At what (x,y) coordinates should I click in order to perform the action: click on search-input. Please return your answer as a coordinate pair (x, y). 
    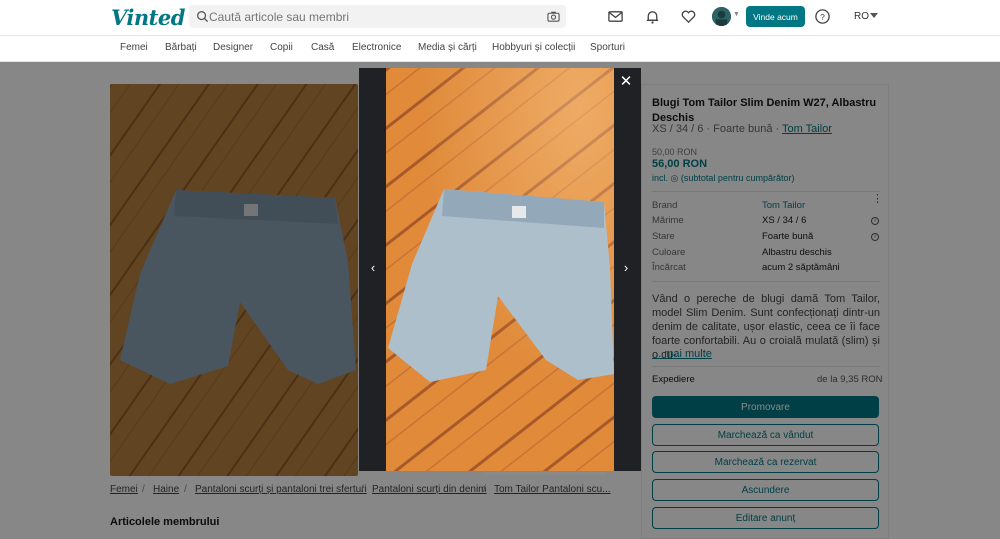
    Looking at the image, I should click on (371, 16).